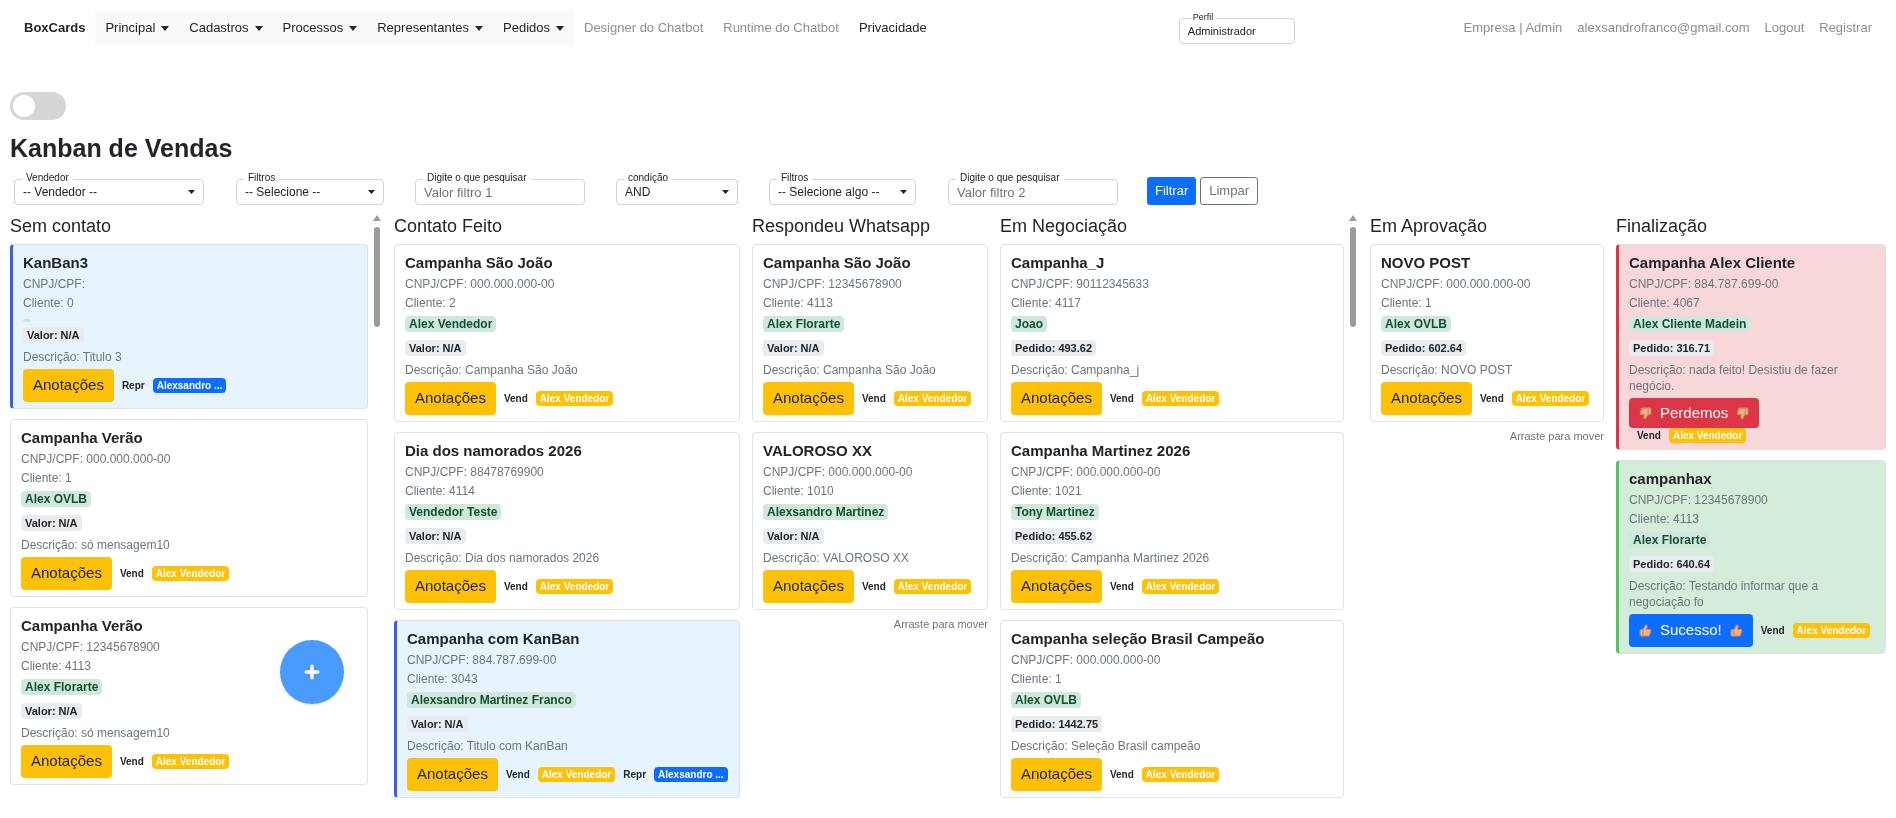 The height and width of the screenshot is (818, 1896). Describe the element at coordinates (635, 775) in the screenshot. I see `role-label: Repr` at that location.